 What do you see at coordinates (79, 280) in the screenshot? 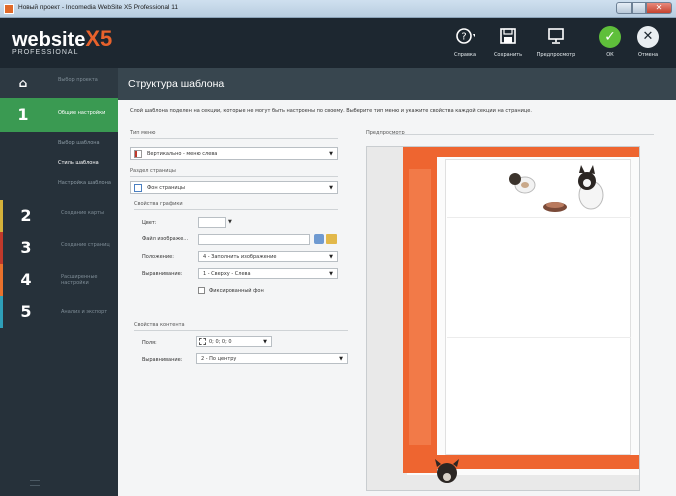
I see `step-label: Расширенные настройки` at bounding box center [79, 280].